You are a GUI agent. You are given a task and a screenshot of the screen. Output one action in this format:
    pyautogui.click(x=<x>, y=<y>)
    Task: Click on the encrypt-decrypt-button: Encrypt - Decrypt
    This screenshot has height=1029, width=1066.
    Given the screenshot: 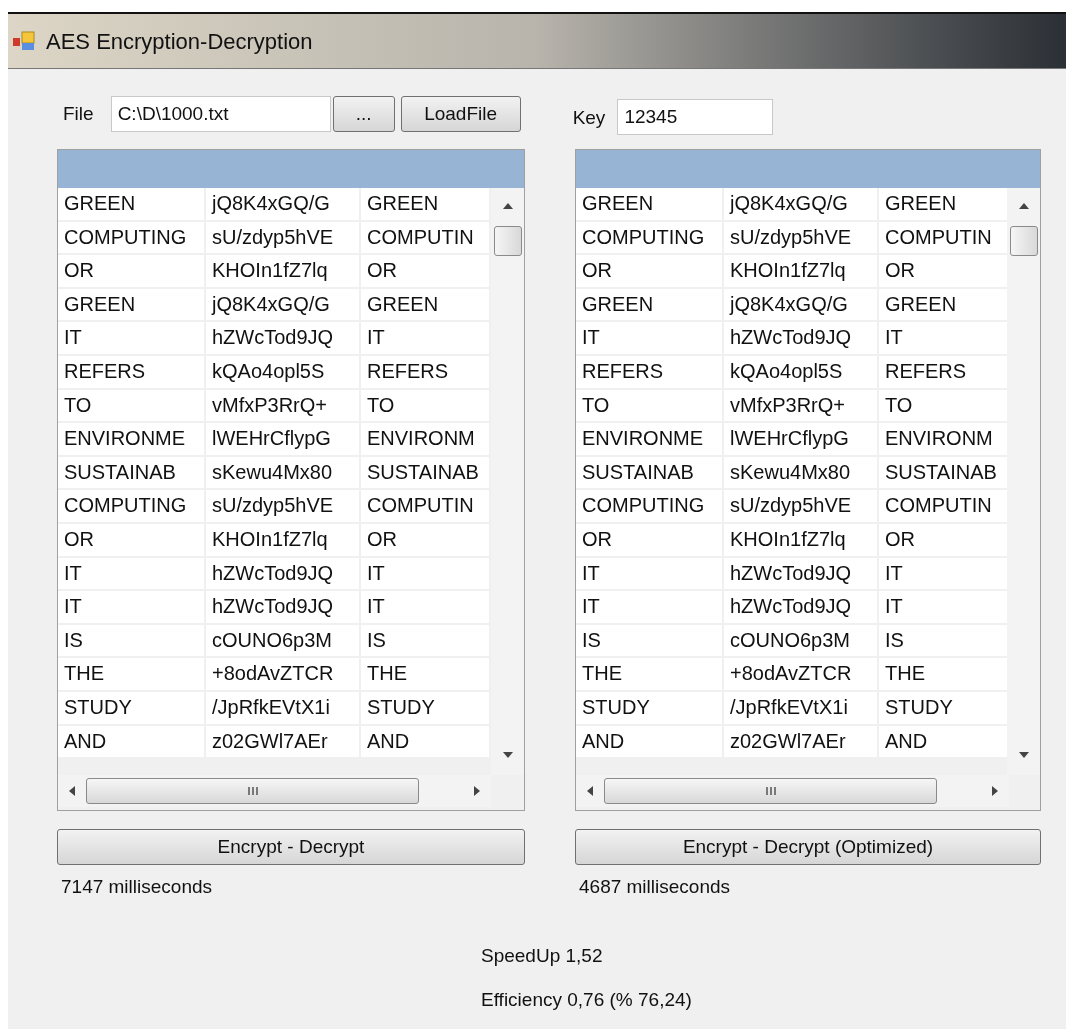 What is the action you would take?
    pyautogui.click(x=291, y=847)
    